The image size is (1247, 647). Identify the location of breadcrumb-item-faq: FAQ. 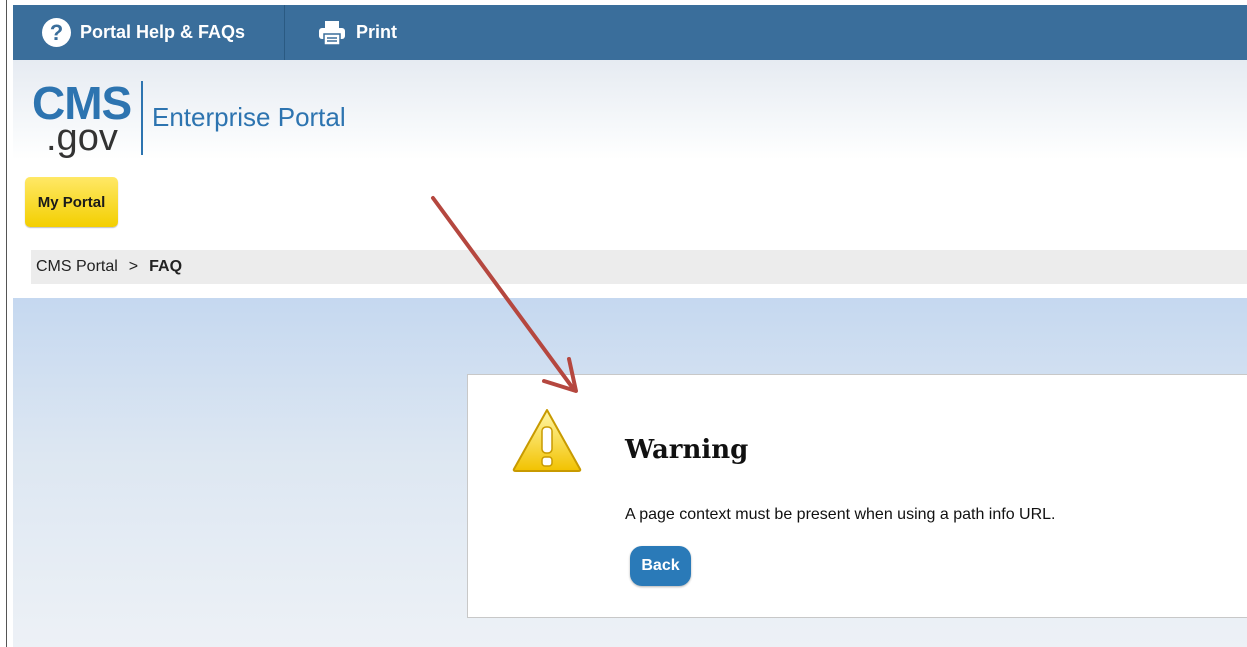
(166, 266).